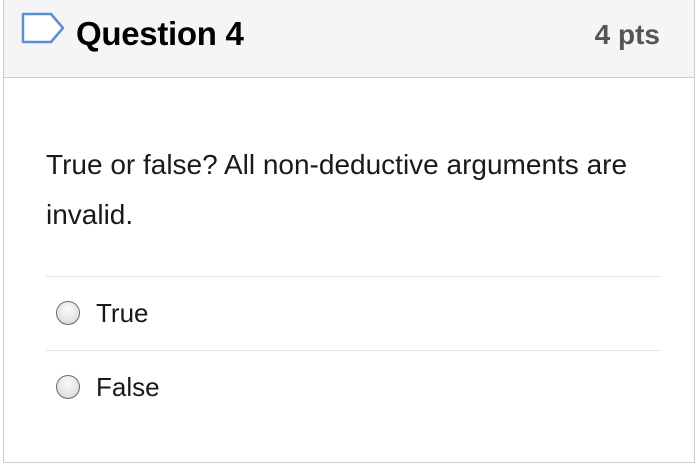 The image size is (700, 469). What do you see at coordinates (43, 28) in the screenshot?
I see `flag-question-icon` at bounding box center [43, 28].